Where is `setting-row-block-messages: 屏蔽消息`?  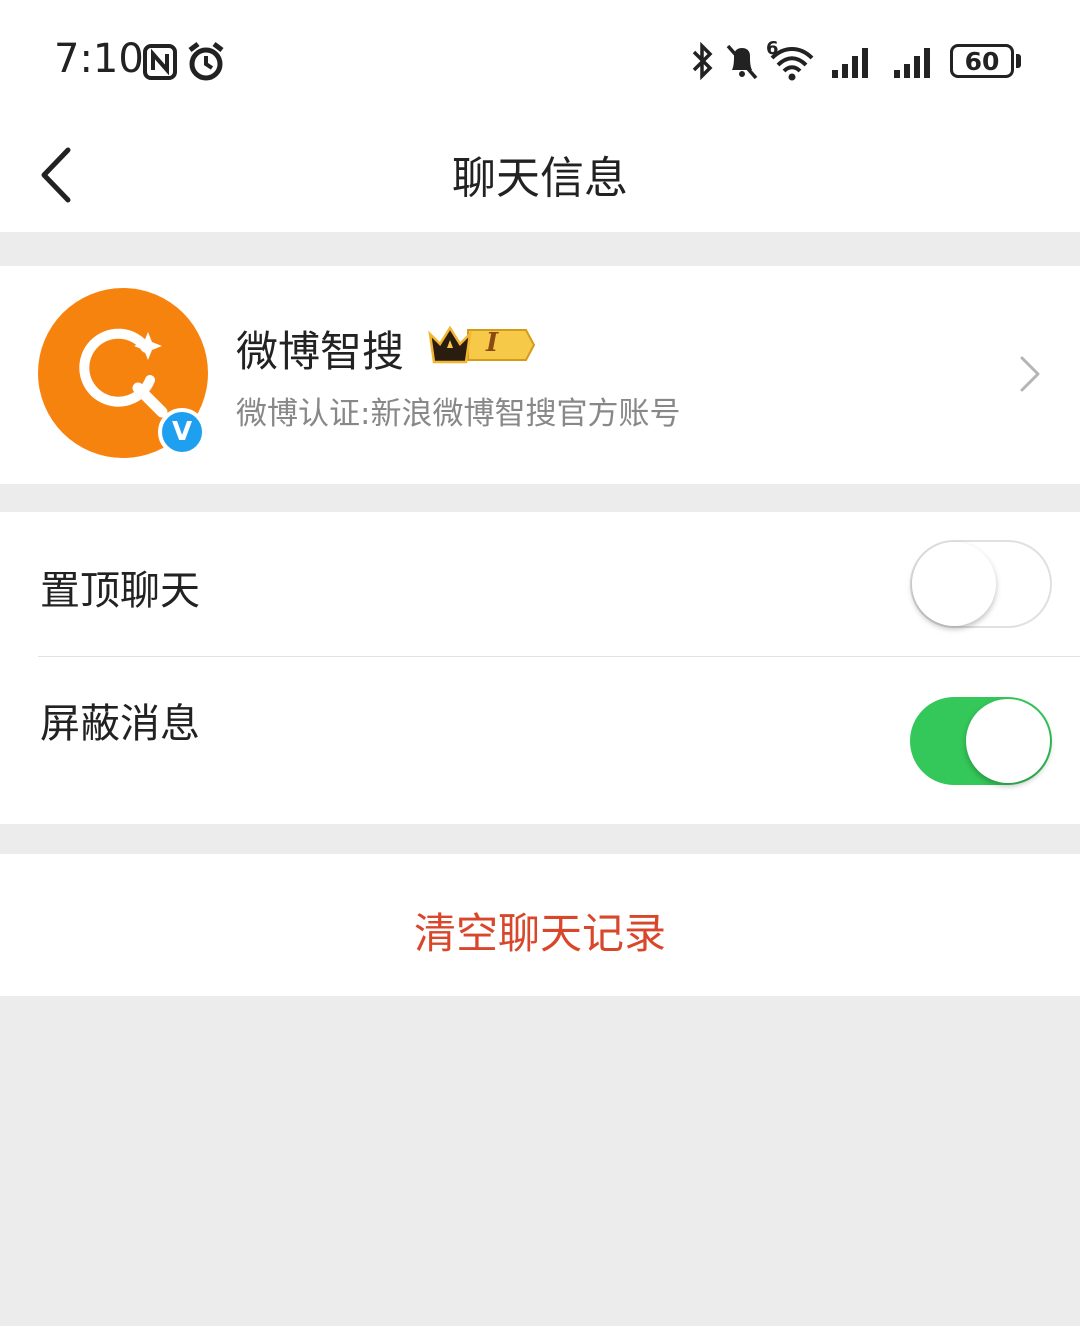 setting-row-block-messages: 屏蔽消息 is located at coordinates (540, 729).